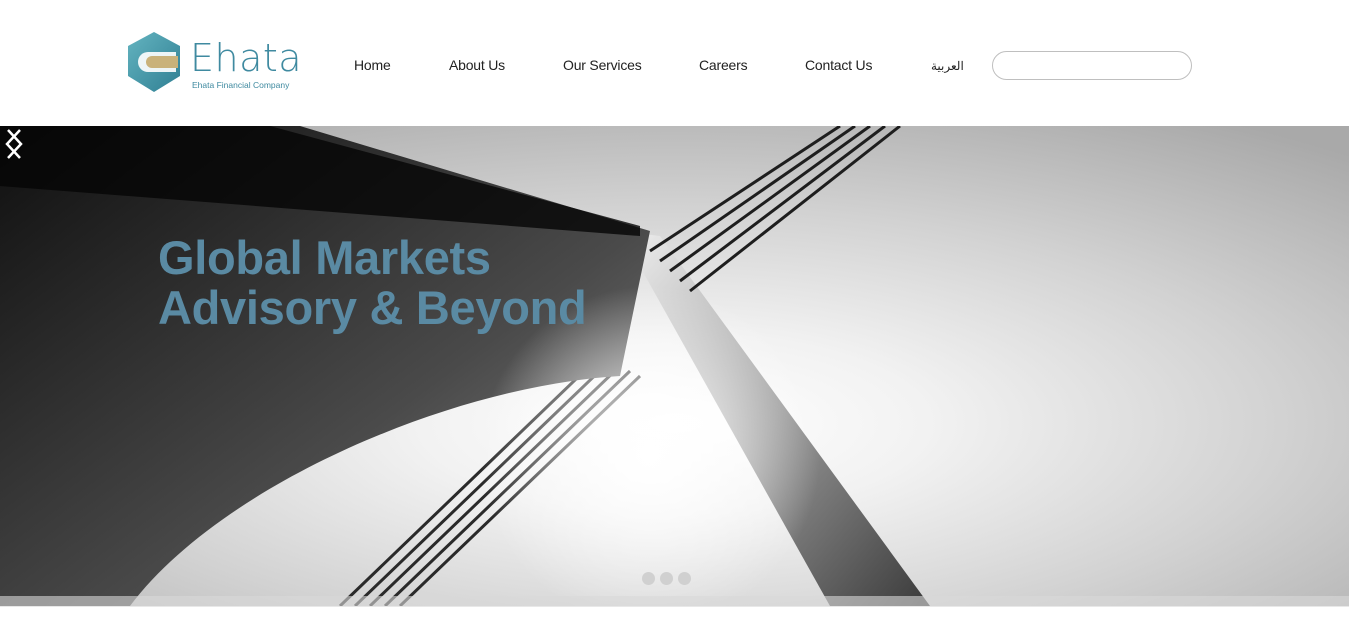  Describe the element at coordinates (372, 307) in the screenshot. I see `hero-title-line-2: Advisory & Beyond` at that location.